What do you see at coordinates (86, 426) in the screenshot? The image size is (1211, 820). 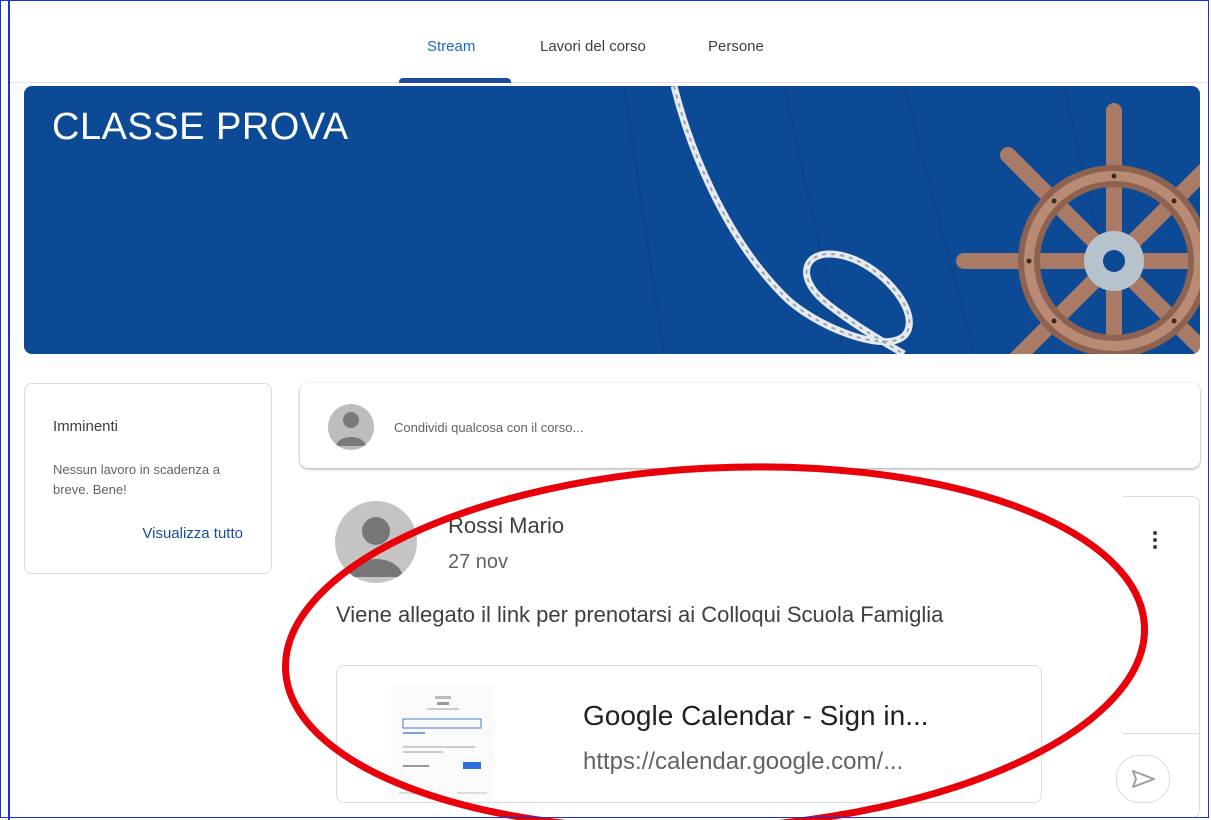 I see `upcoming-title: Imminenti` at bounding box center [86, 426].